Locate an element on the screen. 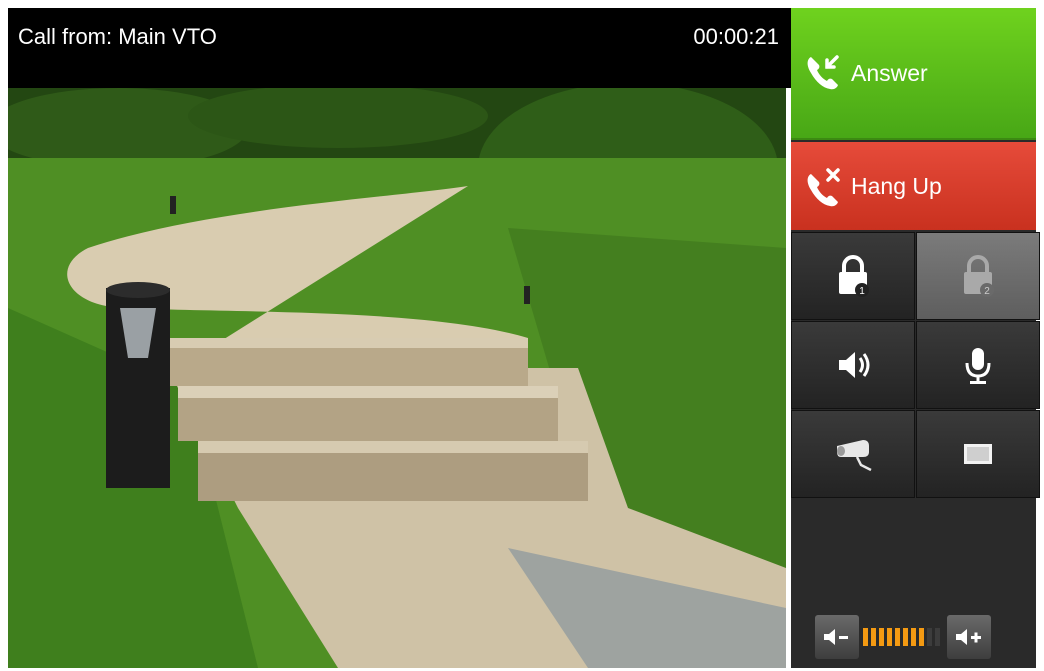  unlock-door-1-button: 1 is located at coordinates (853, 276).